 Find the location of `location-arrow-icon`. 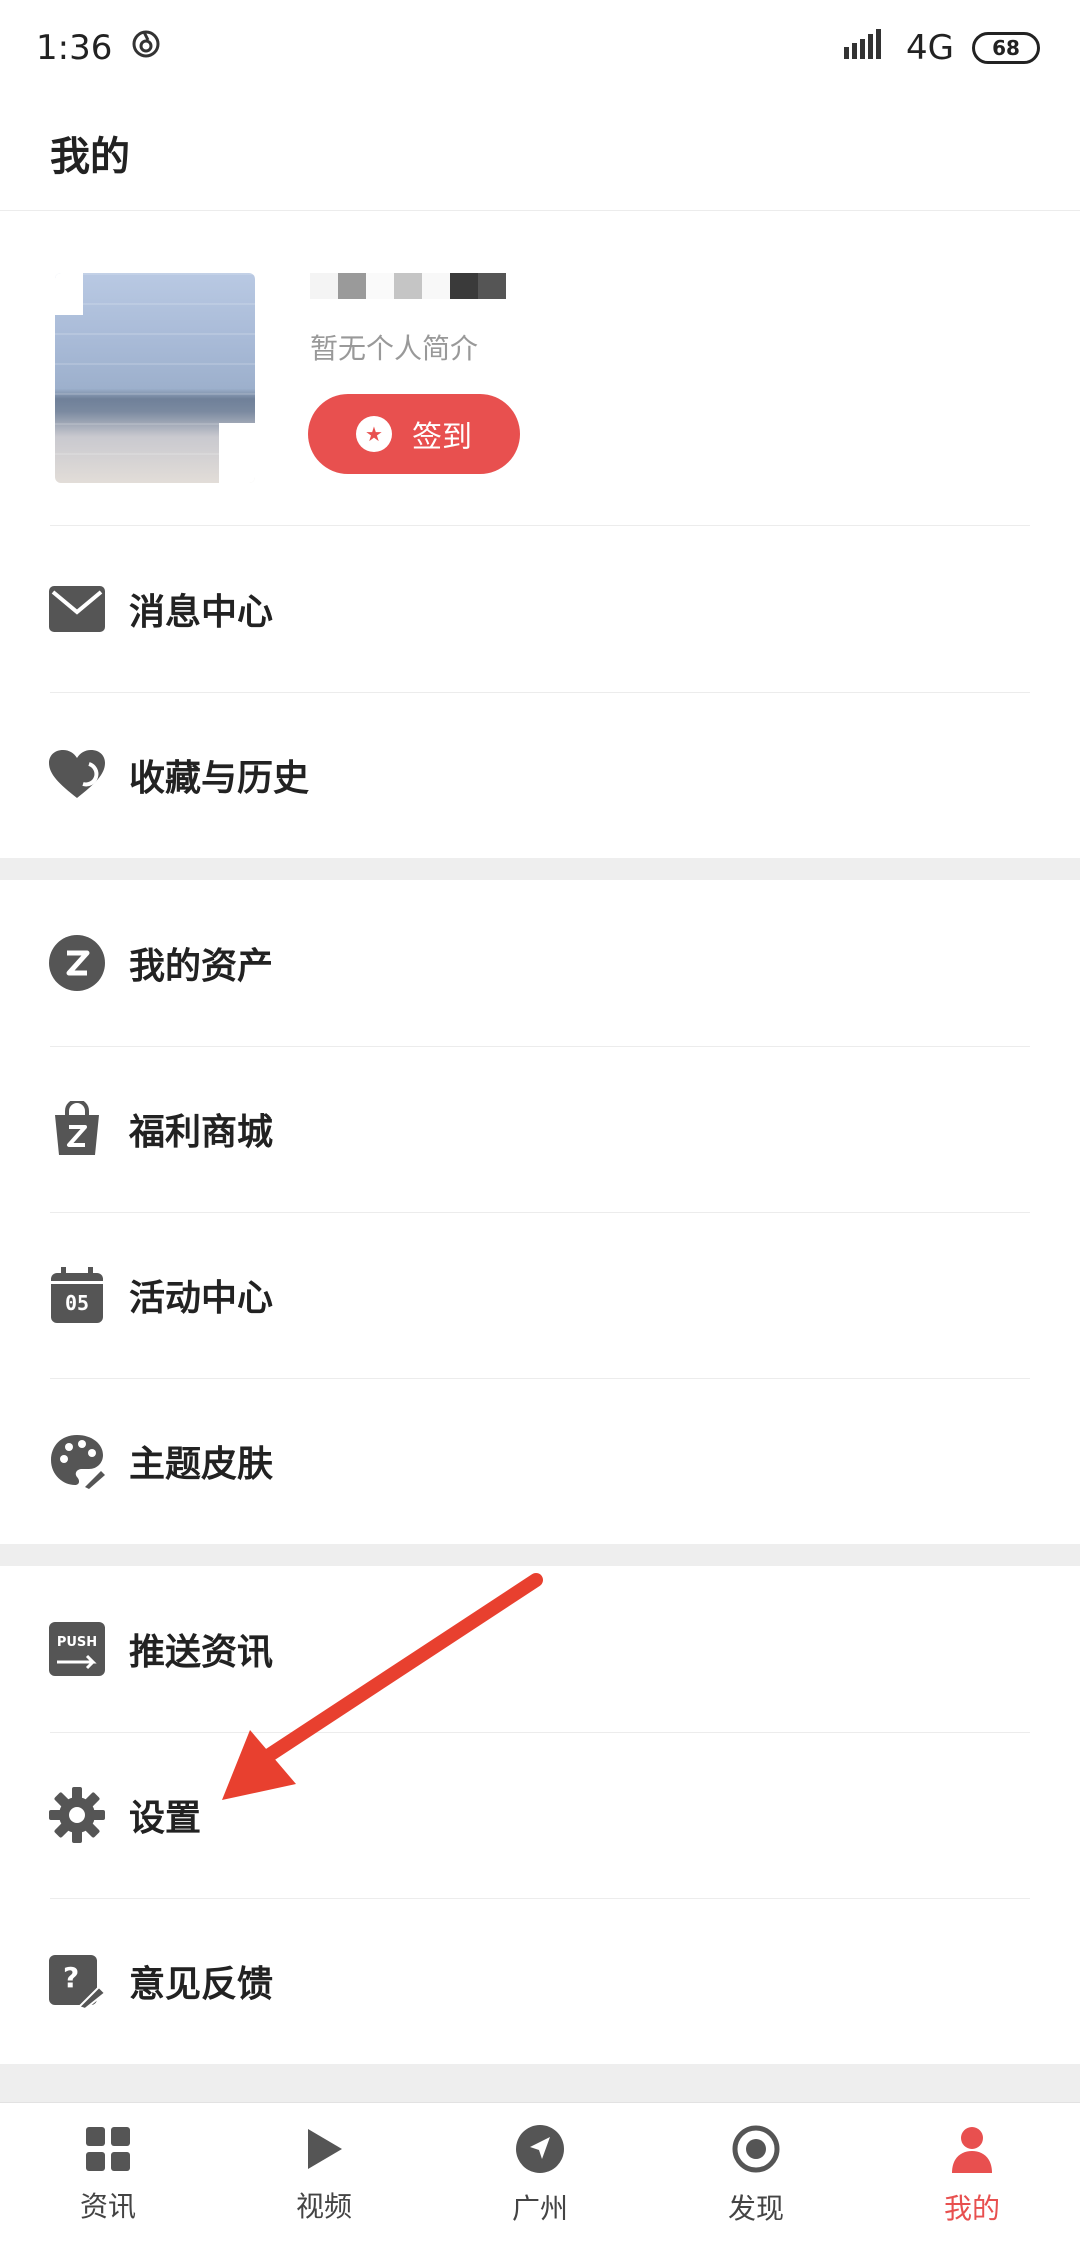

location-arrow-icon is located at coordinates (540, 2151).